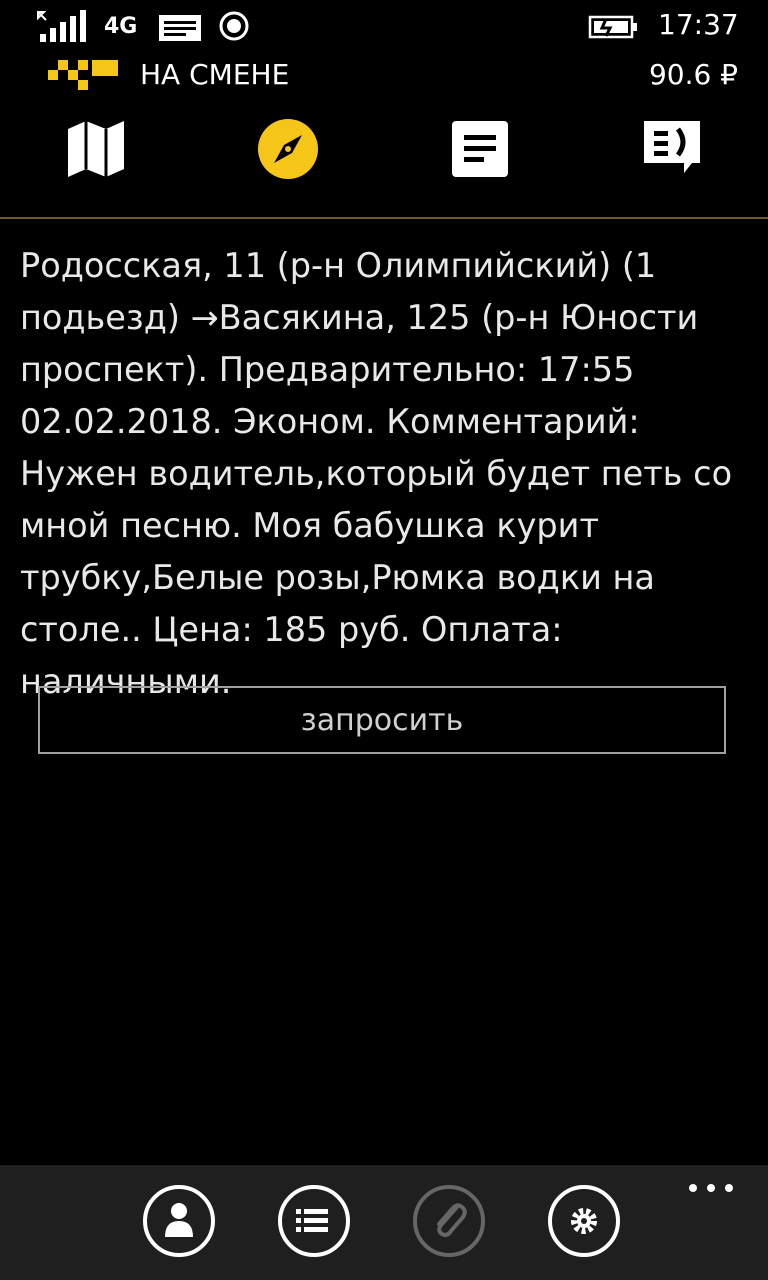 This screenshot has height=1280, width=768. I want to click on compass-icon, so click(288, 149).